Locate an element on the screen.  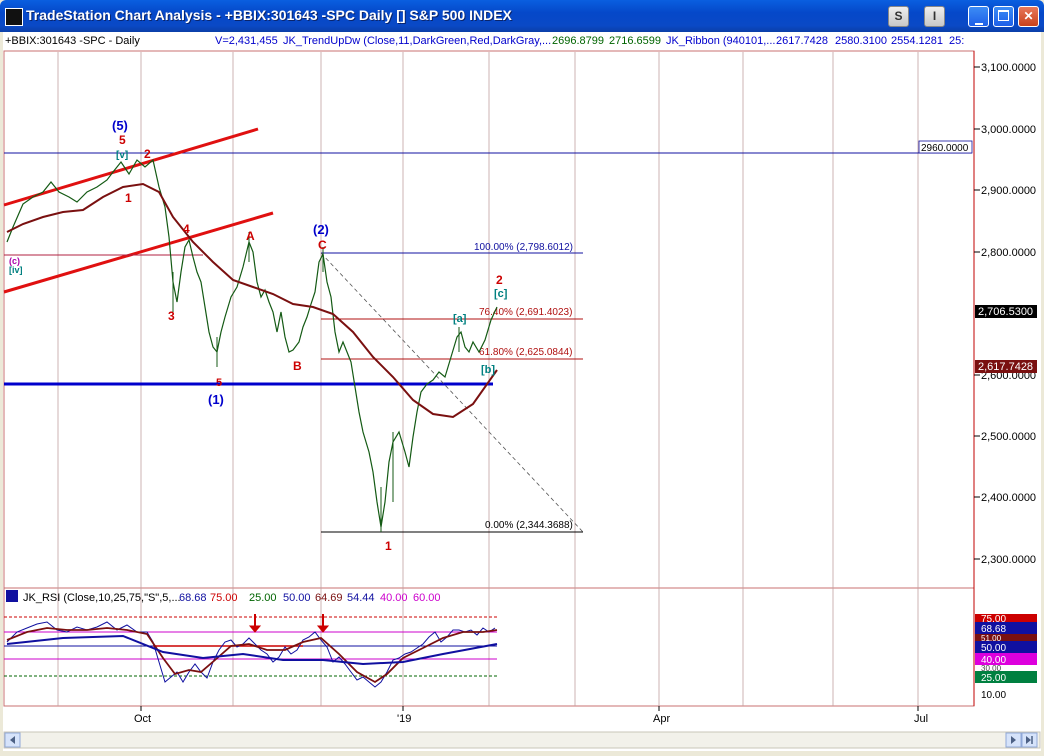
wave-label: (5) is located at coordinates (120, 125).